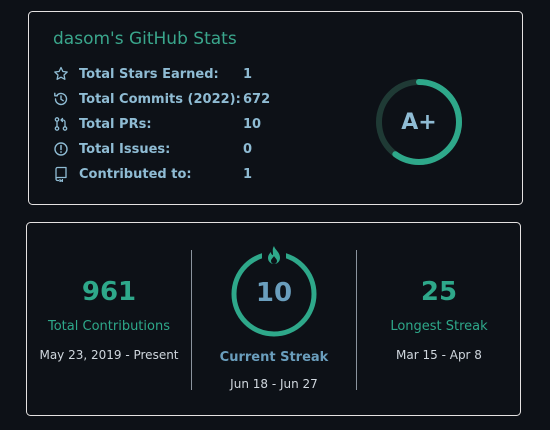 The width and height of the screenshot is (550, 430). Describe the element at coordinates (274, 384) in the screenshot. I see `current-streak-range: Jun 18 - Jun 27` at that location.